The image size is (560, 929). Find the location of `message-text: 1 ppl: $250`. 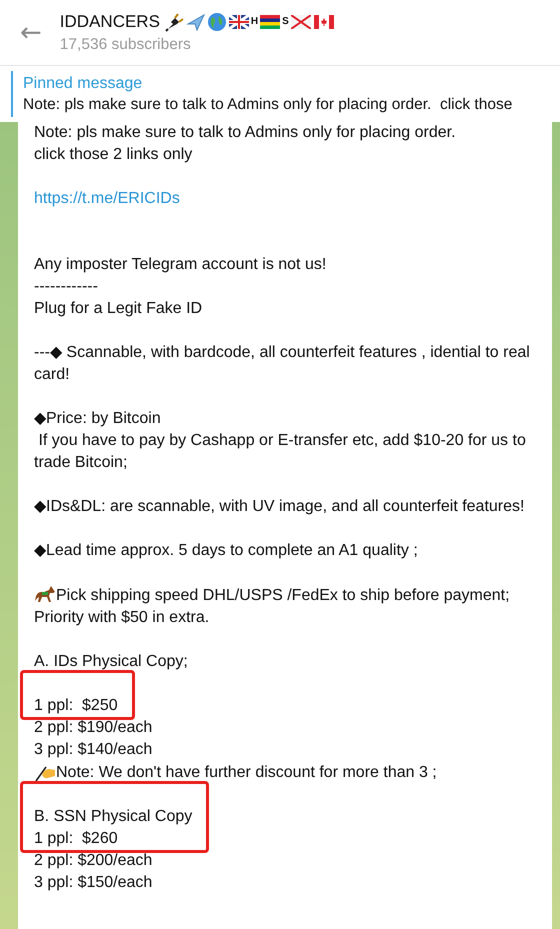

message-text: 1 ppl: $250 is located at coordinates (76, 706).